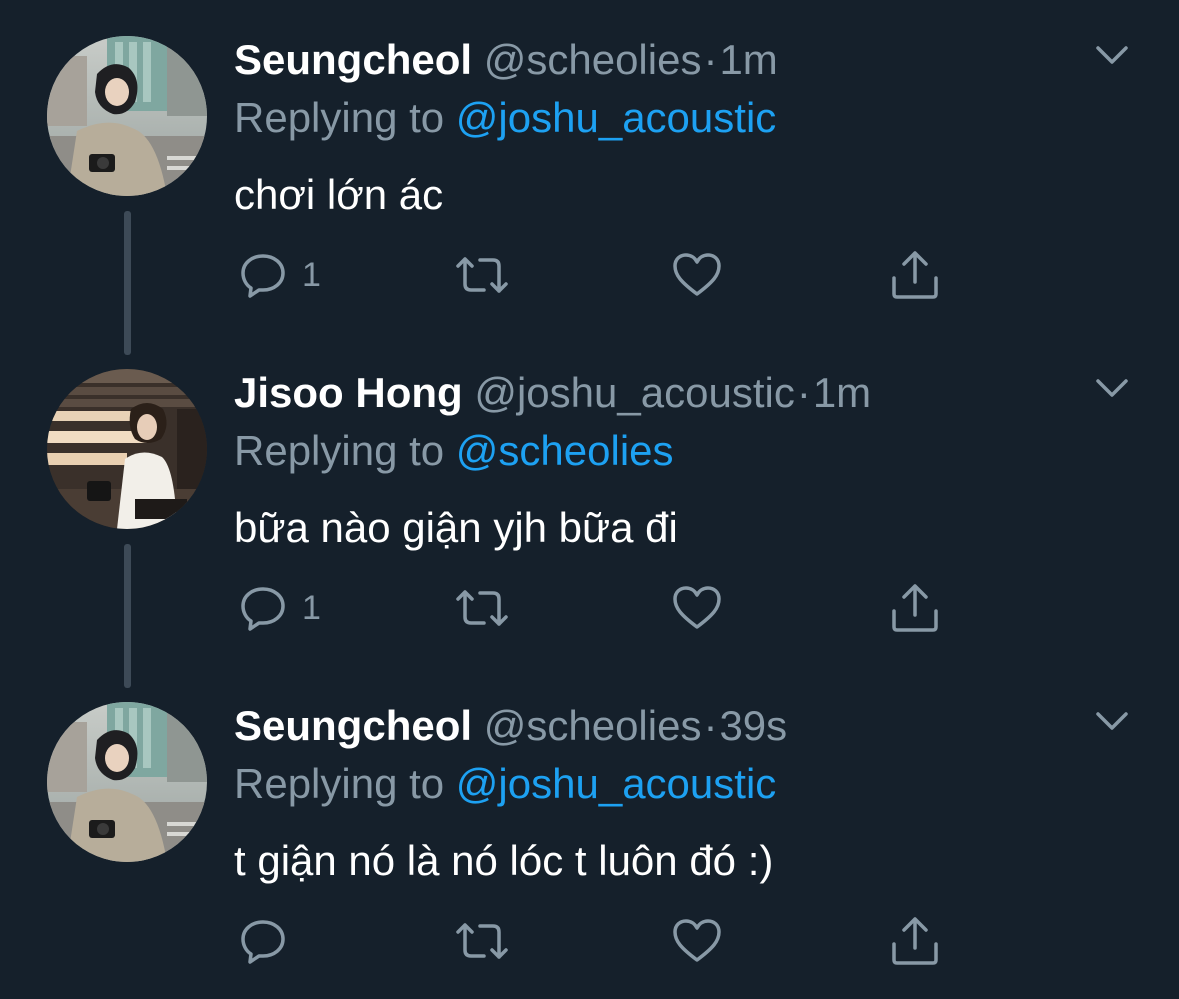 This screenshot has height=999, width=1179. What do you see at coordinates (456, 527) in the screenshot?
I see `tweet-text: bữa nào giận yjh bữa đi` at bounding box center [456, 527].